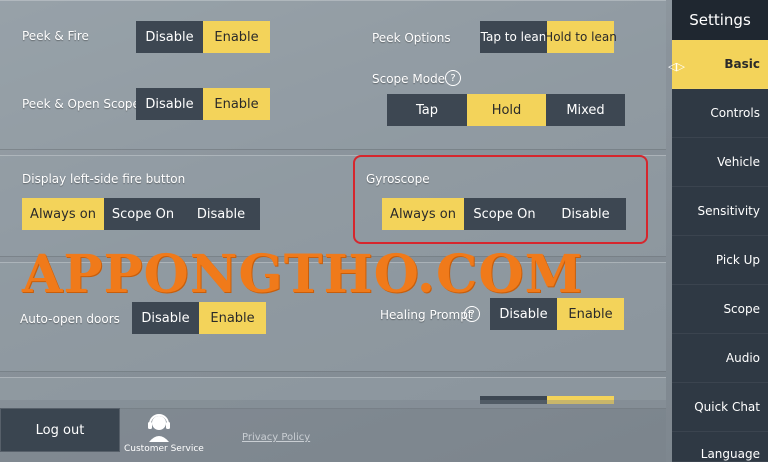  Describe the element at coordinates (303, 274) in the screenshot. I see `watermark-text: APPONGTHO.COM` at that location.